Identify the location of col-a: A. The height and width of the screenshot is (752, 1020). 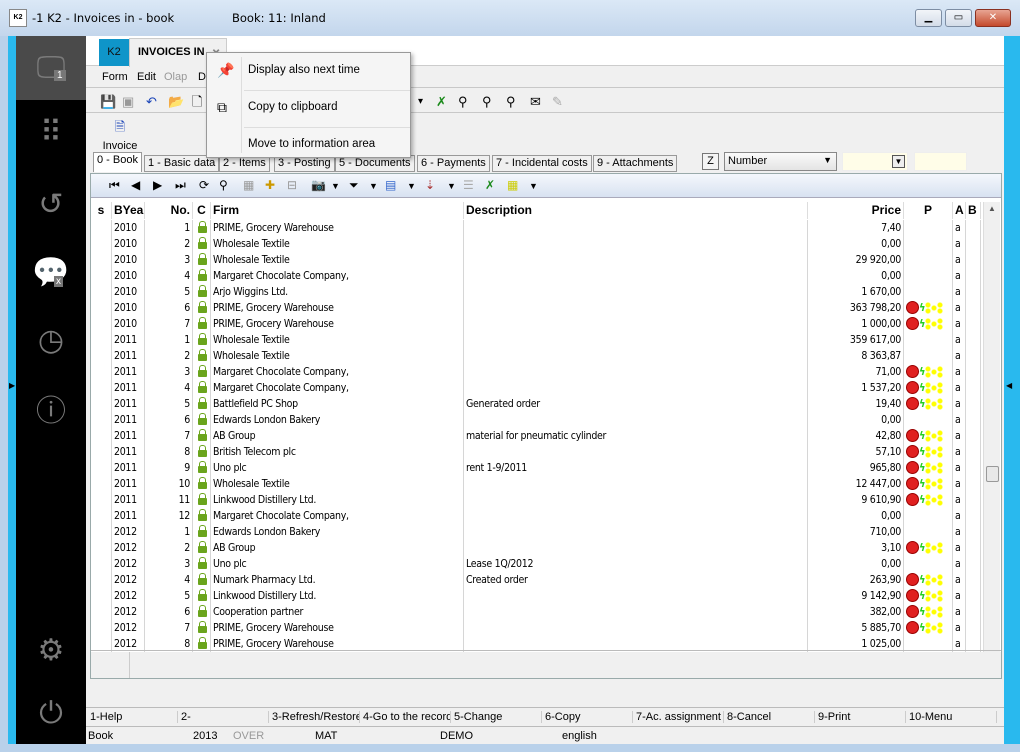
(959, 210).